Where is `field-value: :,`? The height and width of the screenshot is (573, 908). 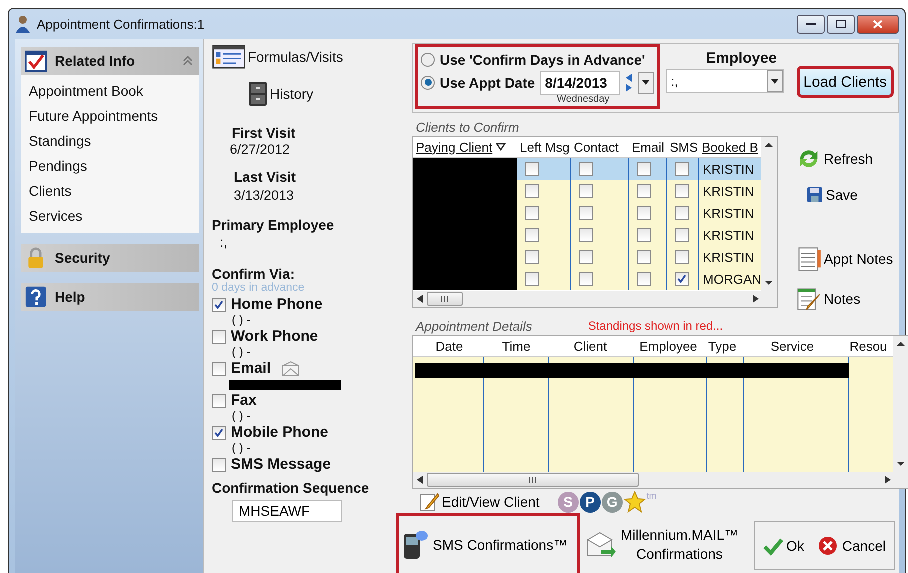
field-value: :, is located at coordinates (224, 242).